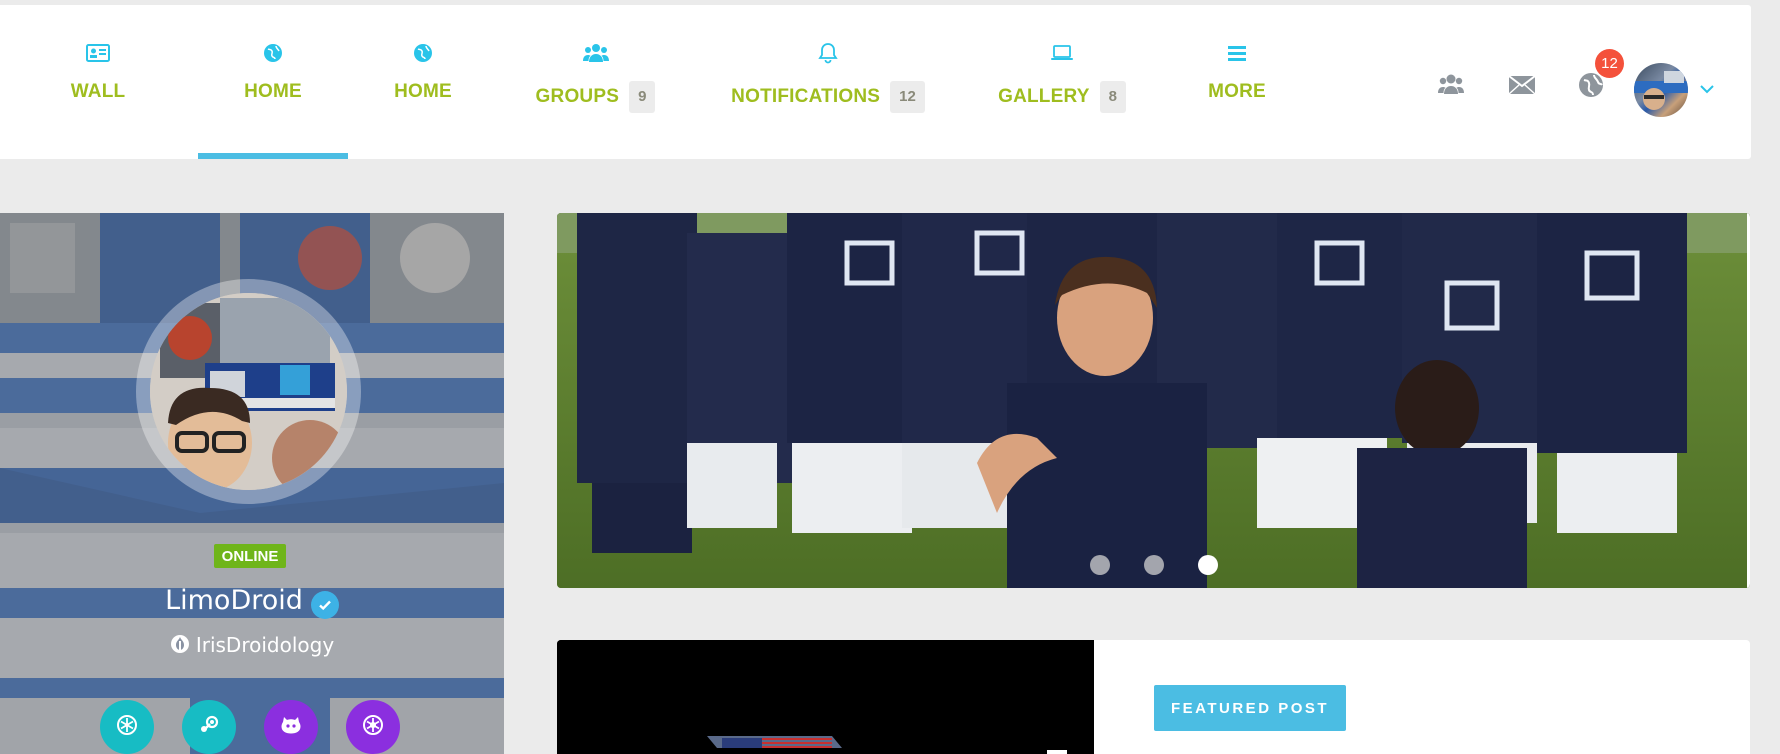 Image resolution: width=1780 pixels, height=754 pixels. Describe the element at coordinates (265, 645) in the screenshot. I see `profile-handle: IrisDroidology` at that location.